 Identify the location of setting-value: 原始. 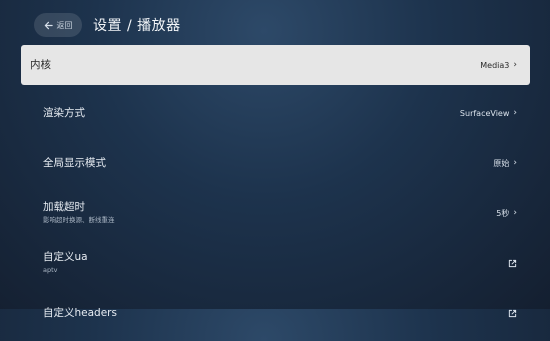
(501, 163).